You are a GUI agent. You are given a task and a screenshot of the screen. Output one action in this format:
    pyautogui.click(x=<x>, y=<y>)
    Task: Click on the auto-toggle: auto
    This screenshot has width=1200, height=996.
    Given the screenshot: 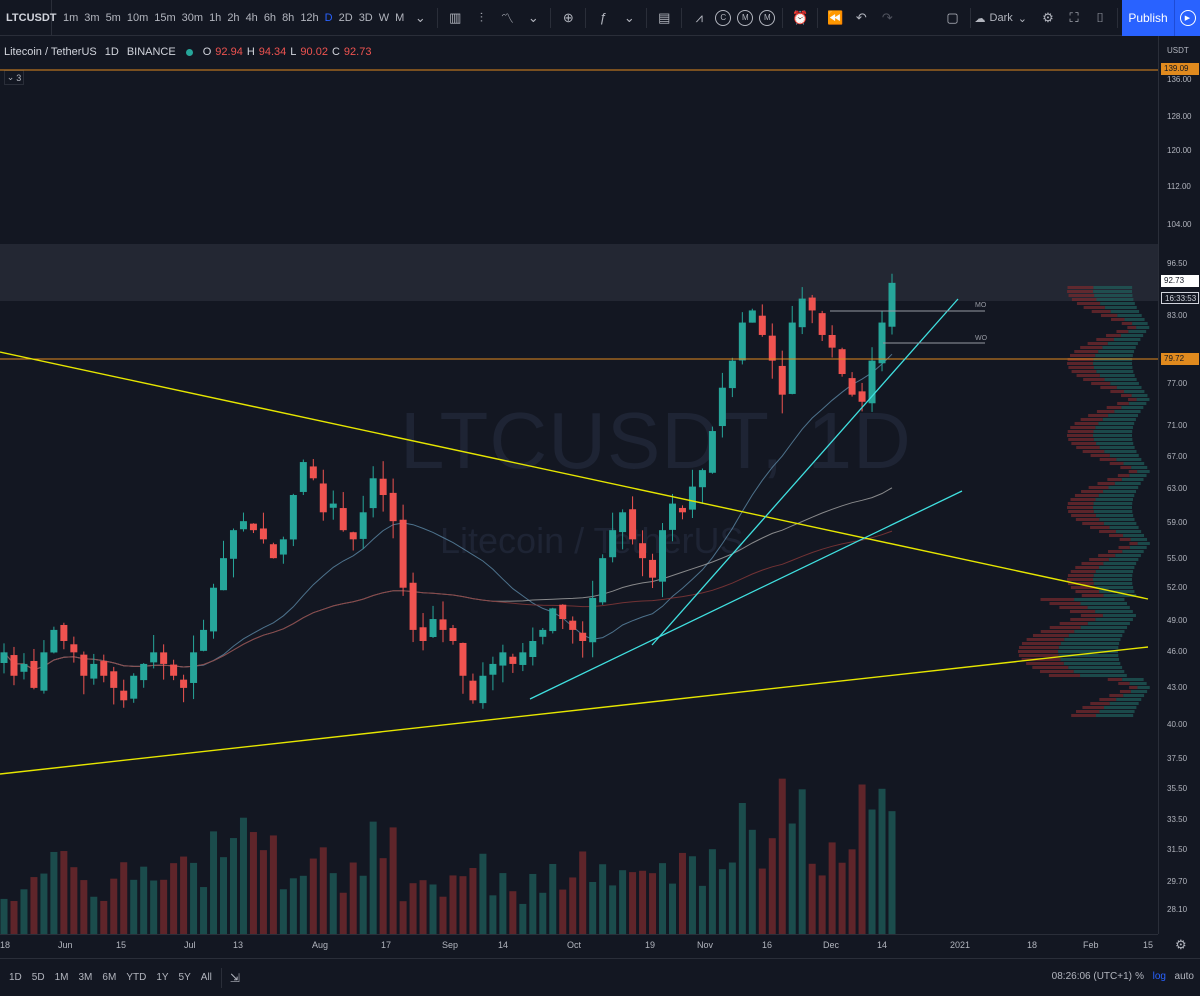 What is the action you would take?
    pyautogui.click(x=1184, y=976)
    